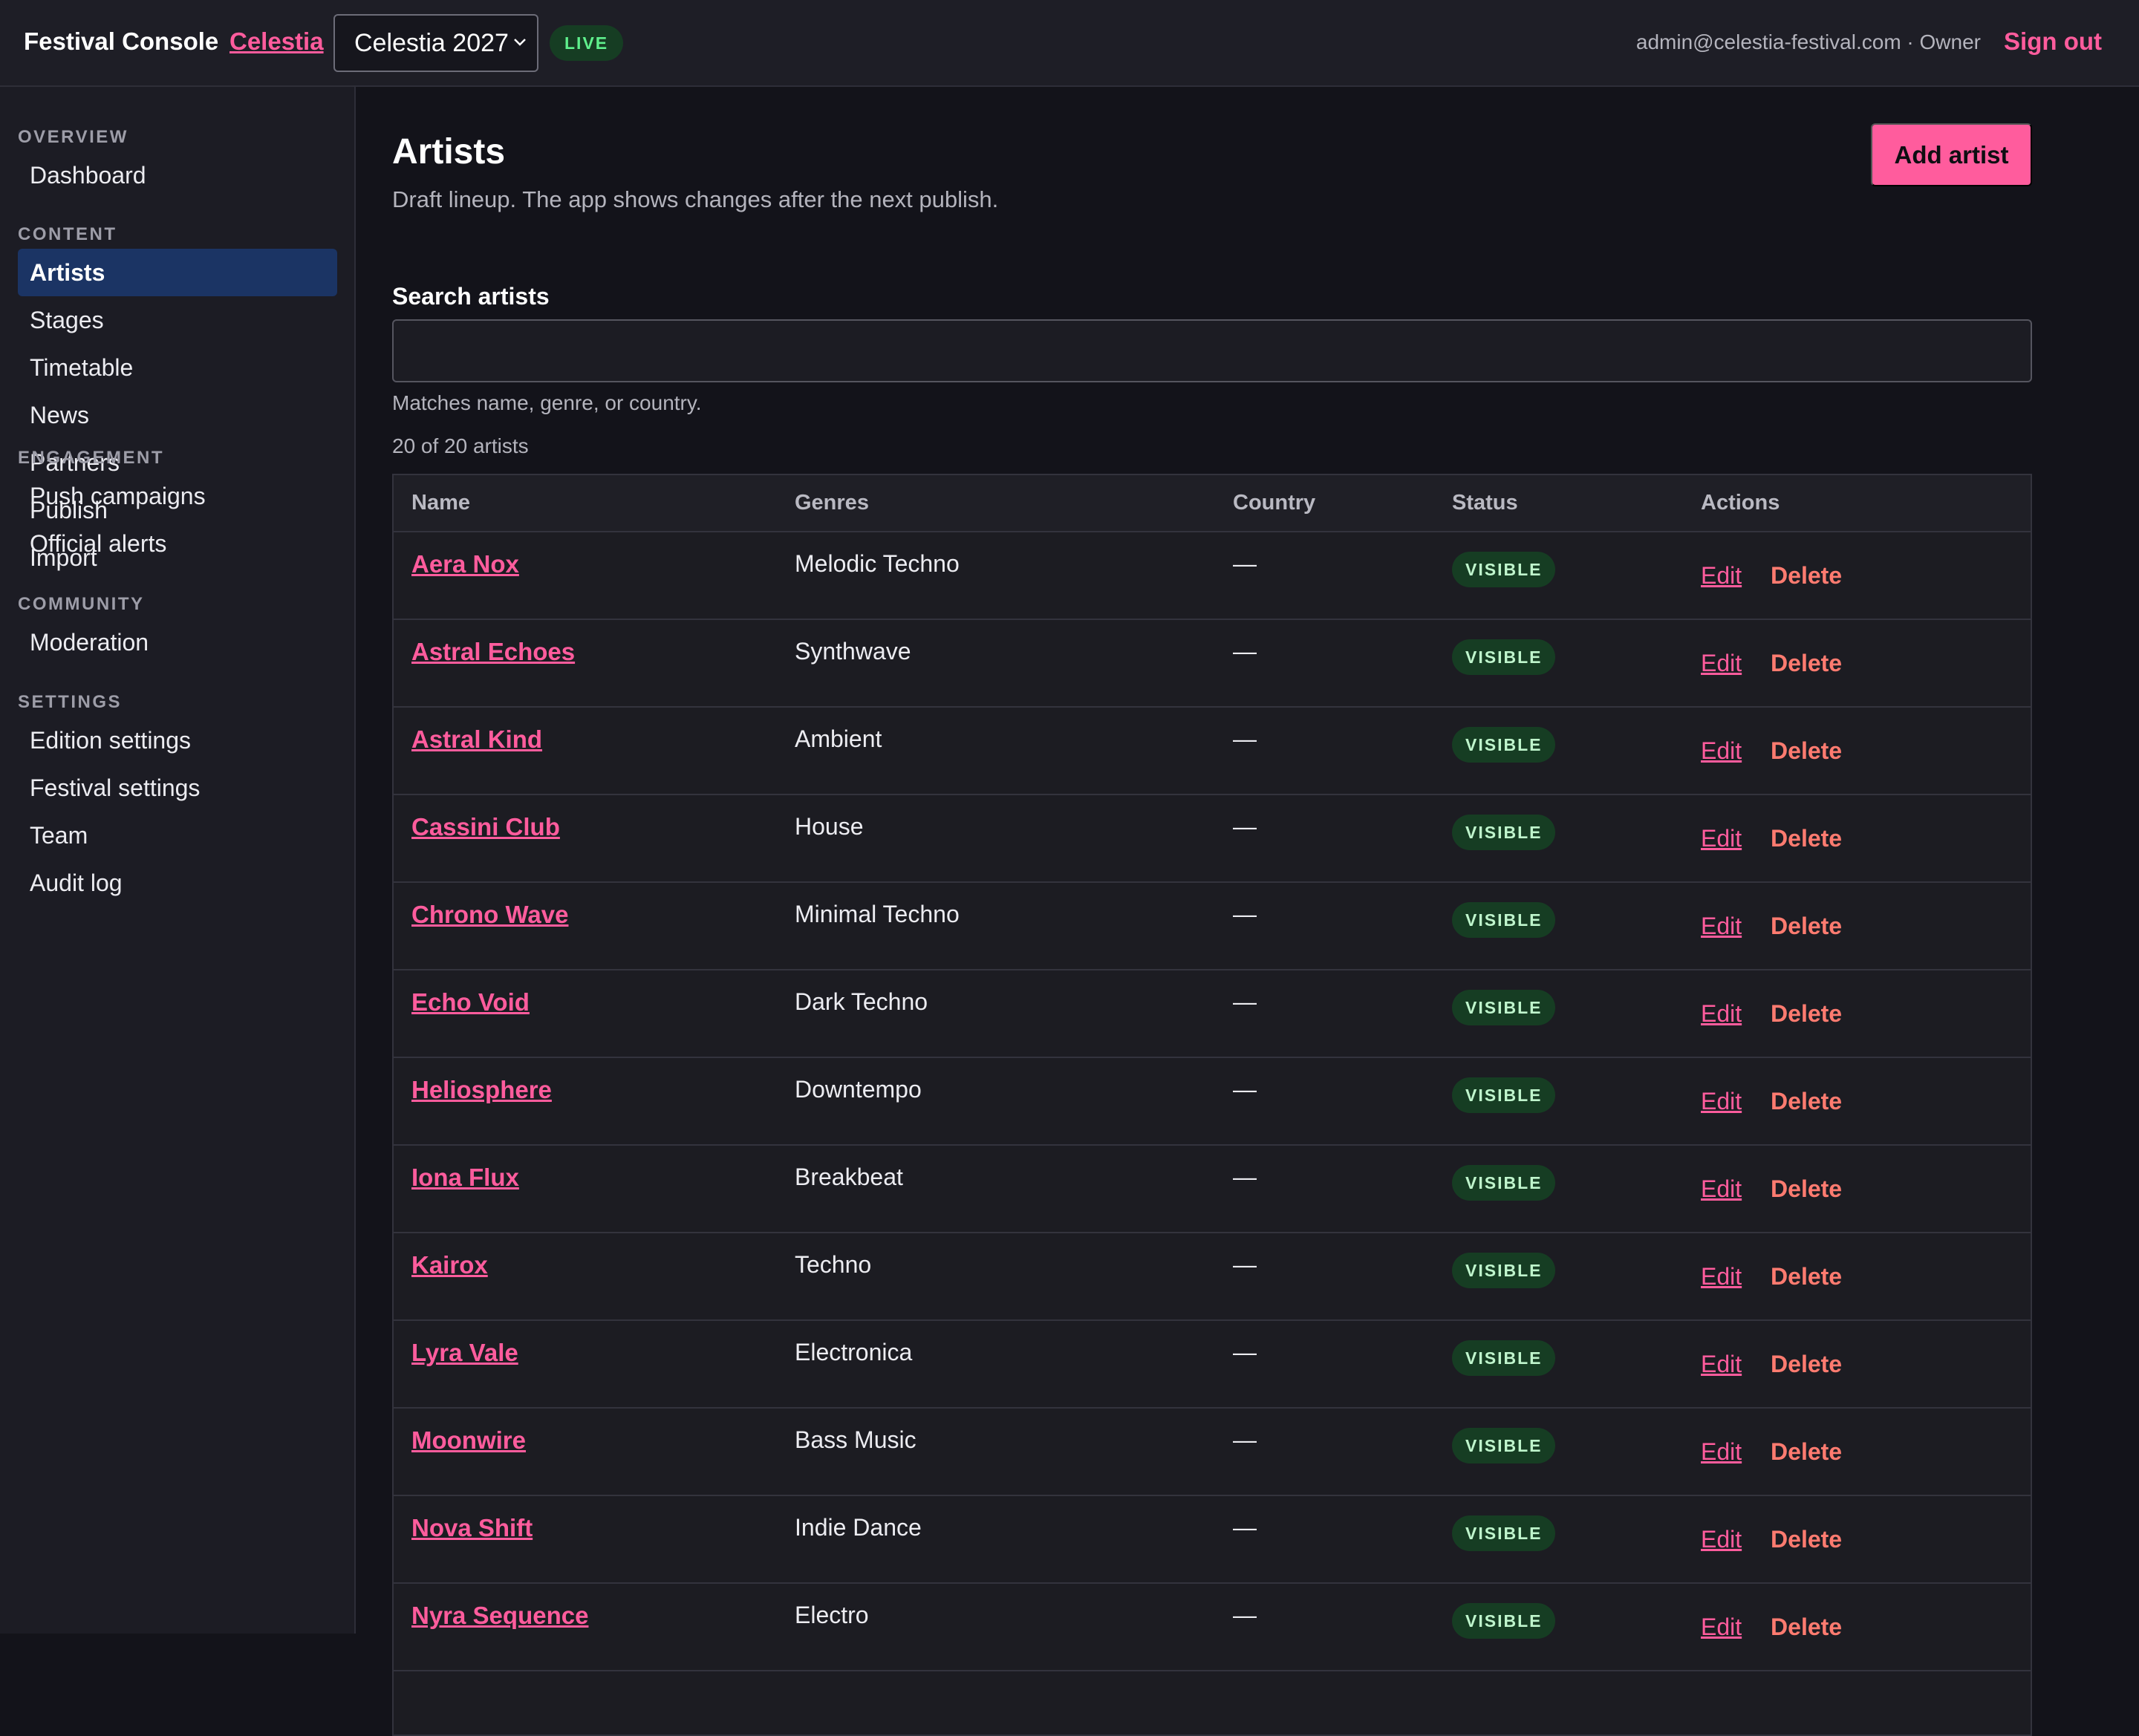 The height and width of the screenshot is (1736, 2139). Describe the element at coordinates (465, 564) in the screenshot. I see `artist-name-link: Aera Nox` at that location.